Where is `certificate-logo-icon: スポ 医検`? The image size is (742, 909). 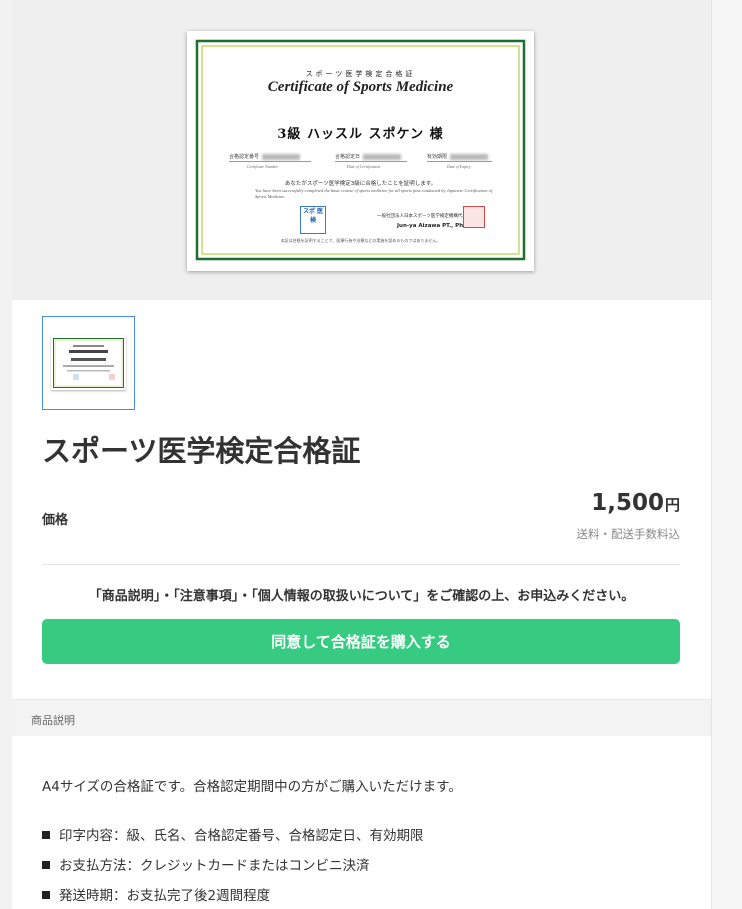
certificate-logo-icon: スポ 医検 is located at coordinates (313, 220).